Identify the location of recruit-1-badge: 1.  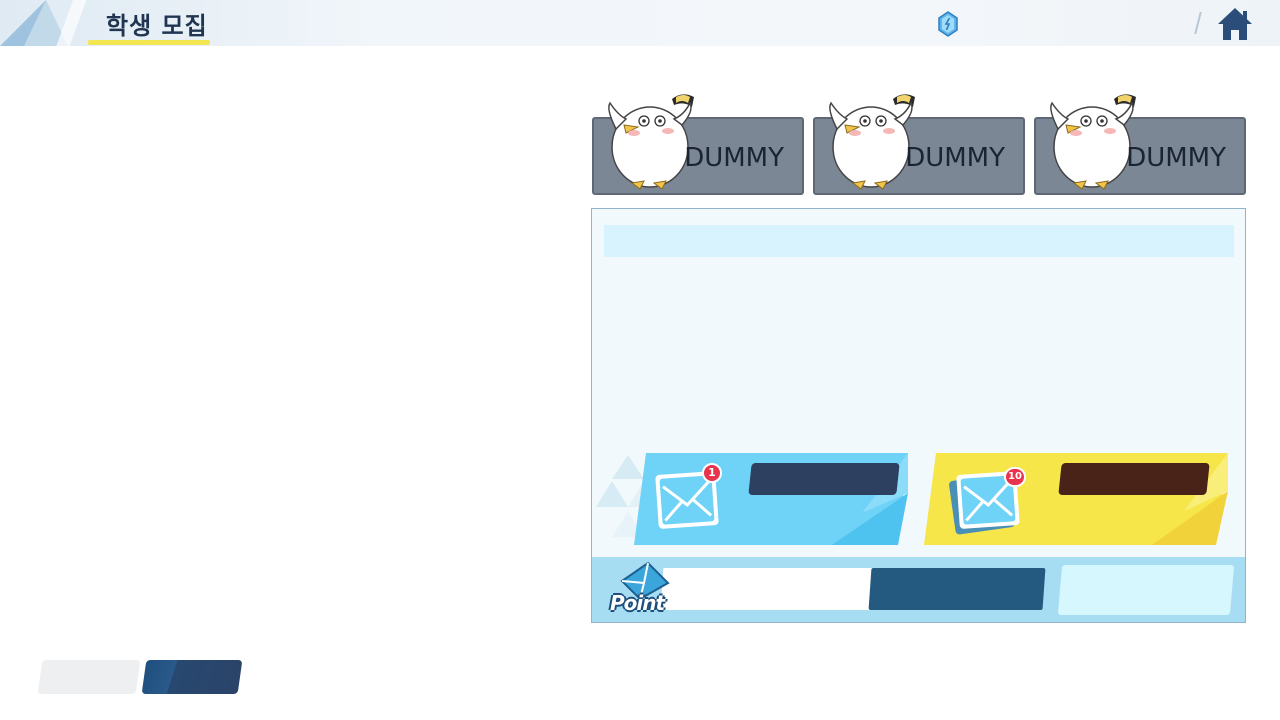
(712, 473).